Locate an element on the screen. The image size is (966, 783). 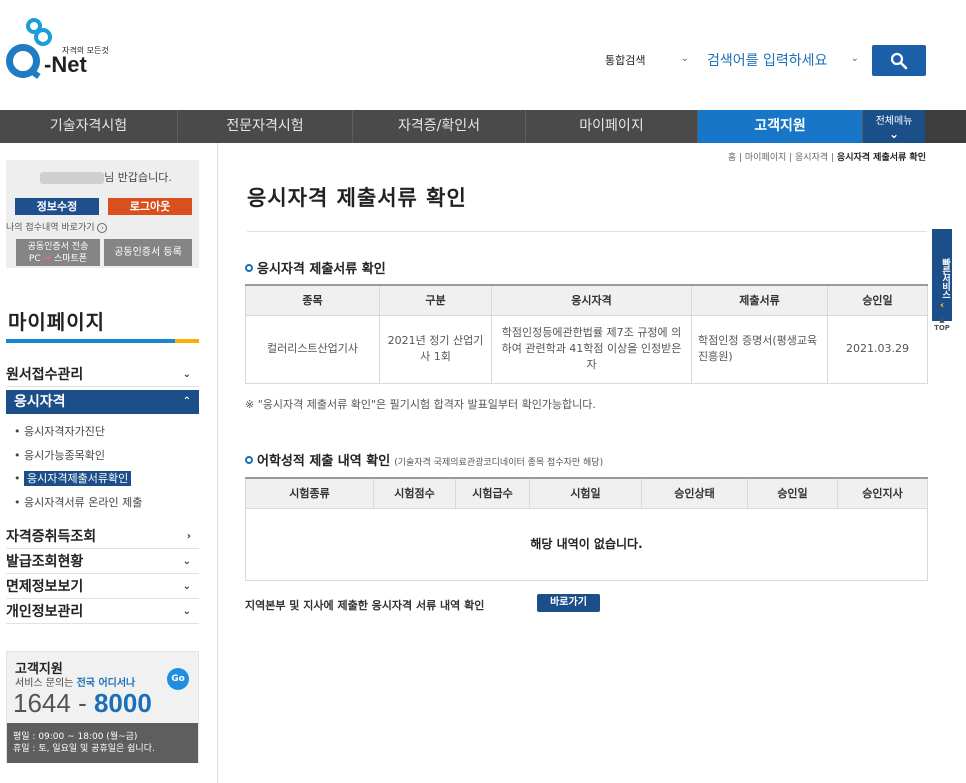
column-header: 승인지사 is located at coordinates (882, 493).